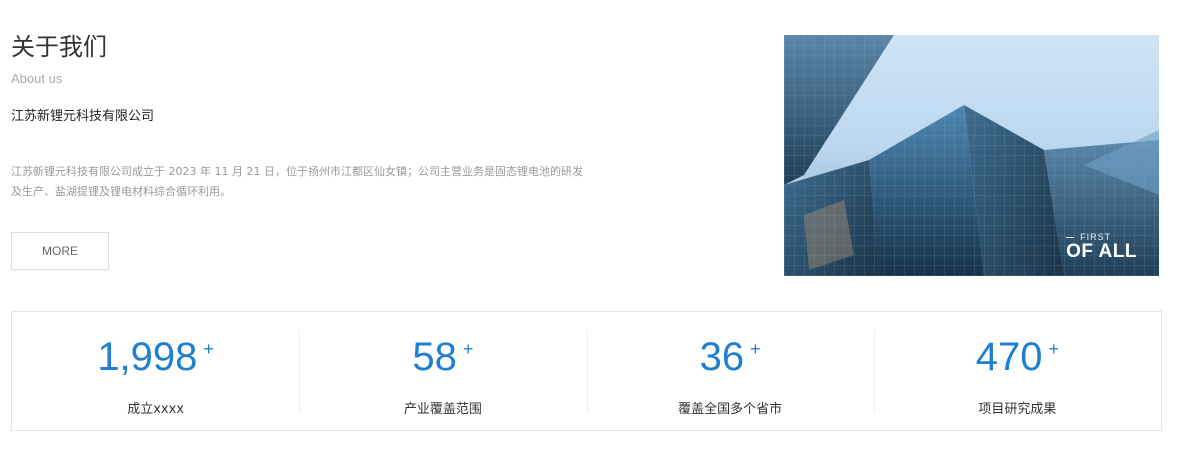  Describe the element at coordinates (1101, 251) in the screenshot. I see `hero-caption-ofall: OF ALL` at that location.